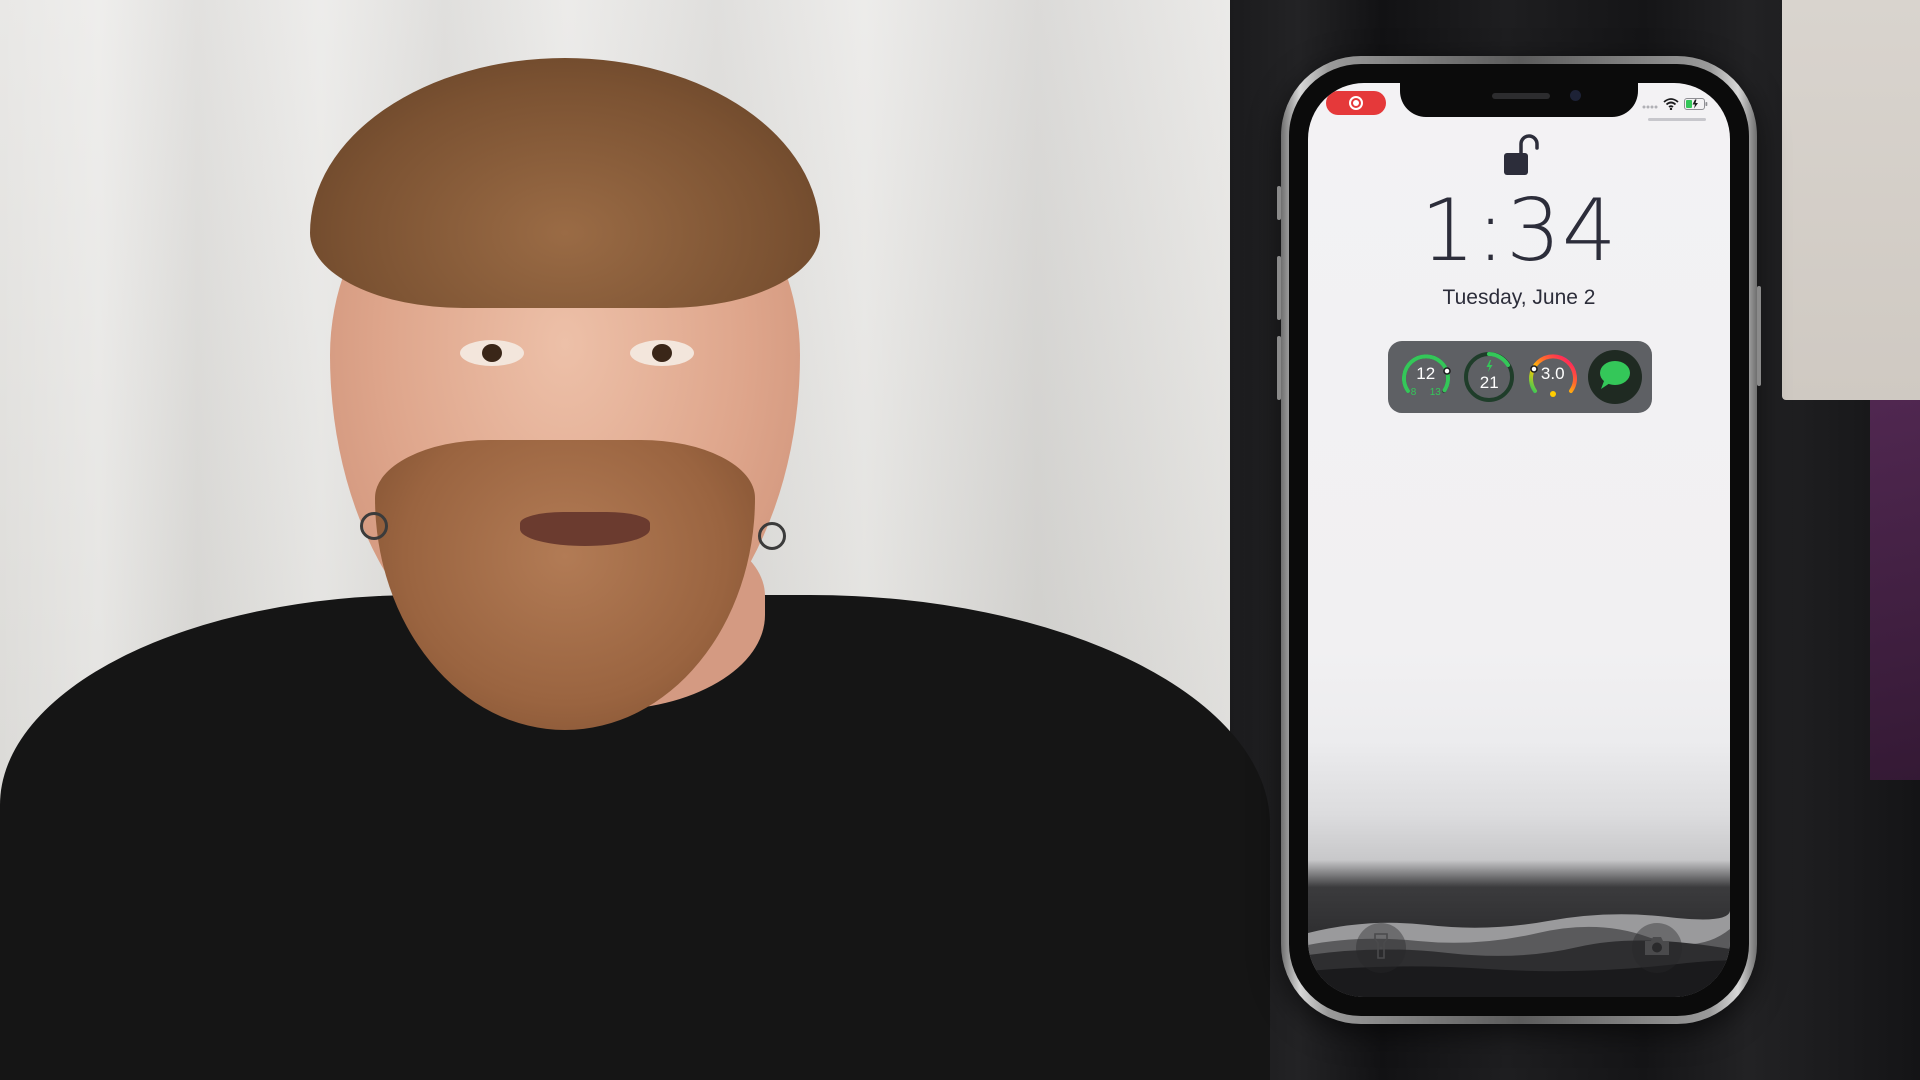  I want to click on battery-value: 21, so click(1489, 382).